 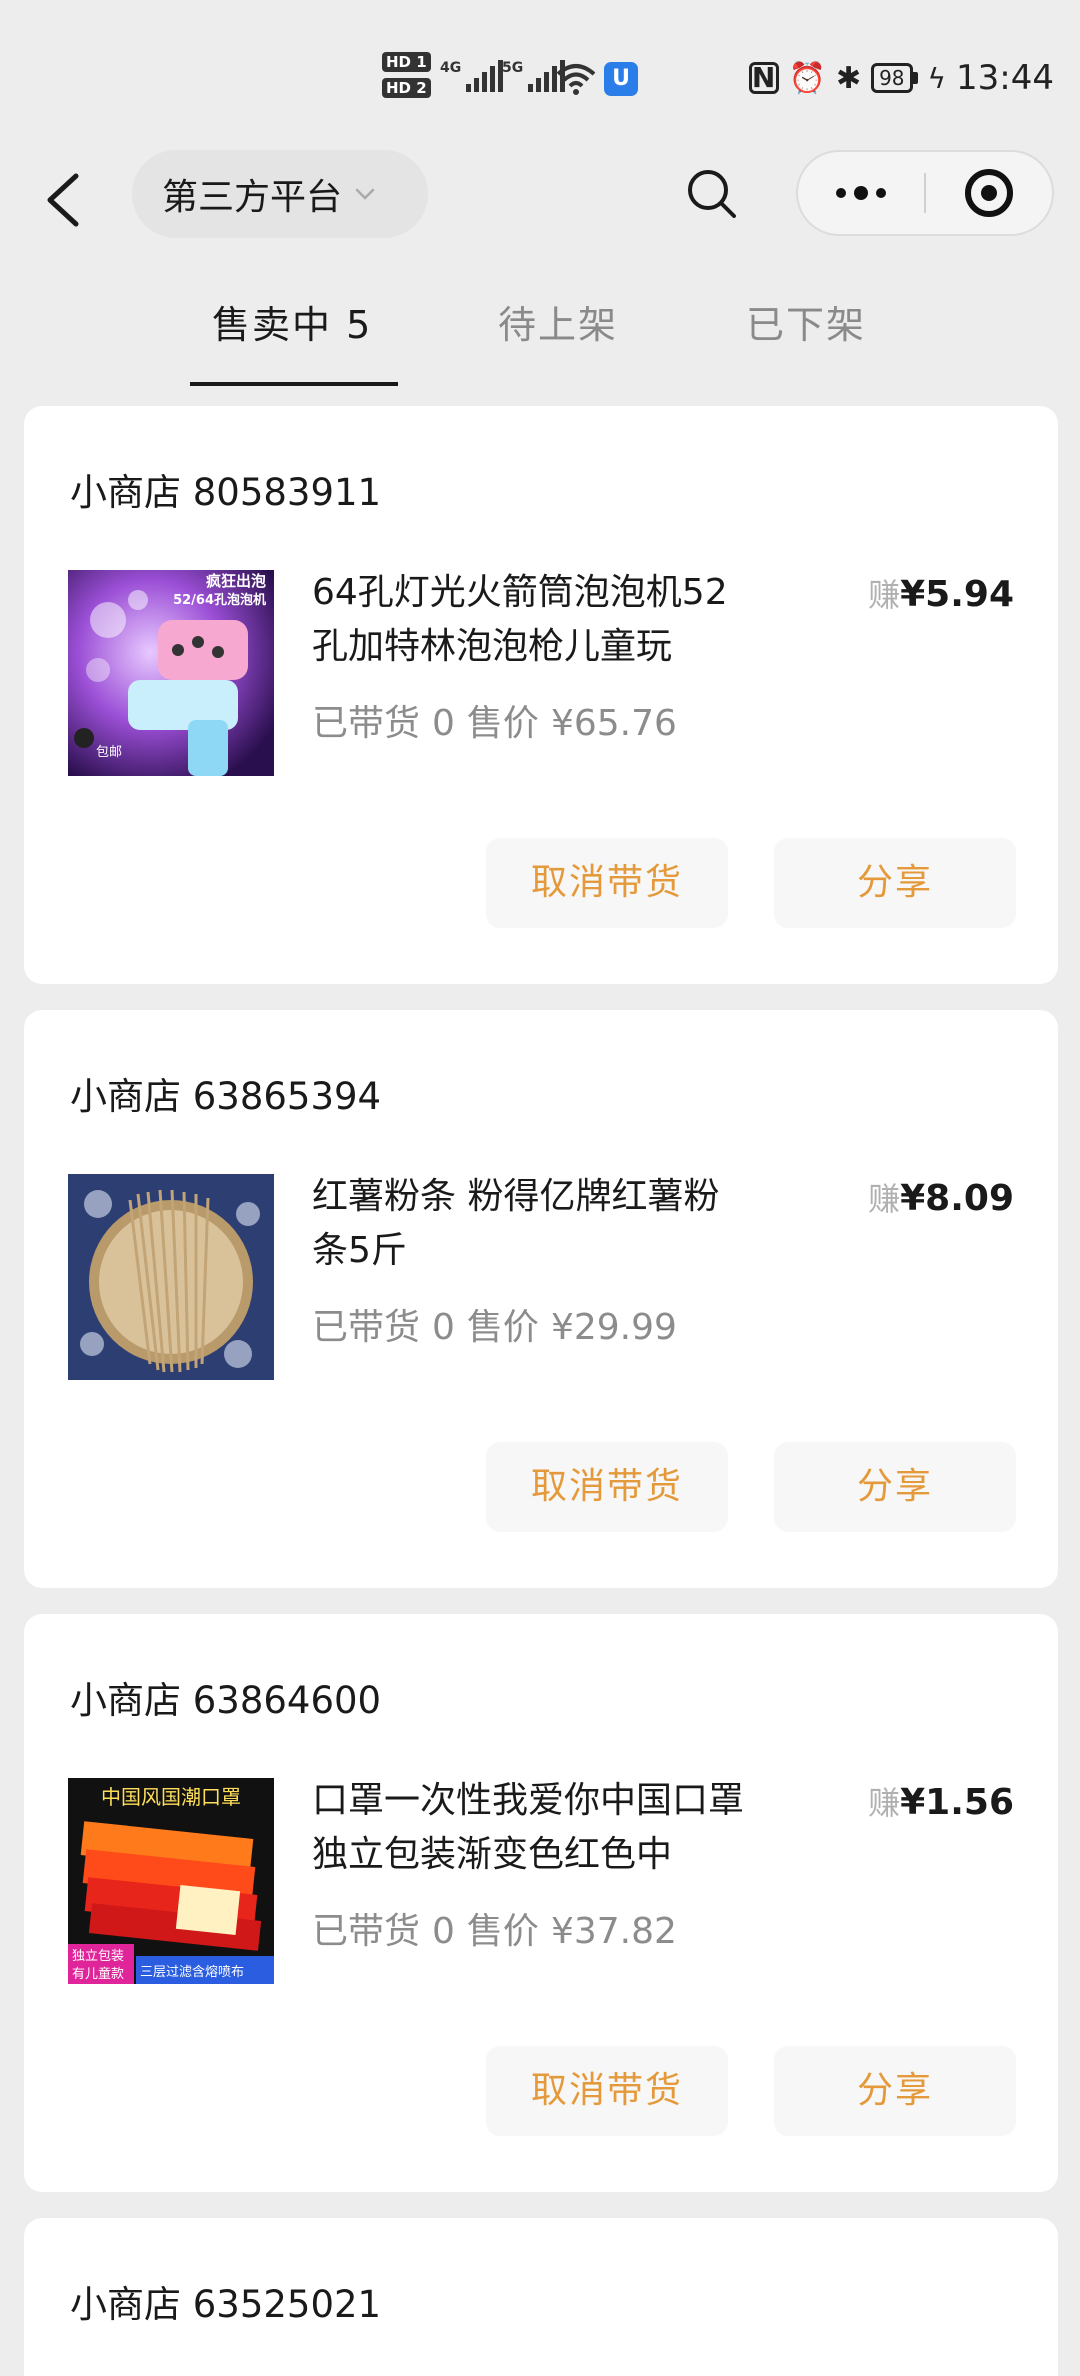 What do you see at coordinates (365, 194) in the screenshot?
I see `chevron-down-icon` at bounding box center [365, 194].